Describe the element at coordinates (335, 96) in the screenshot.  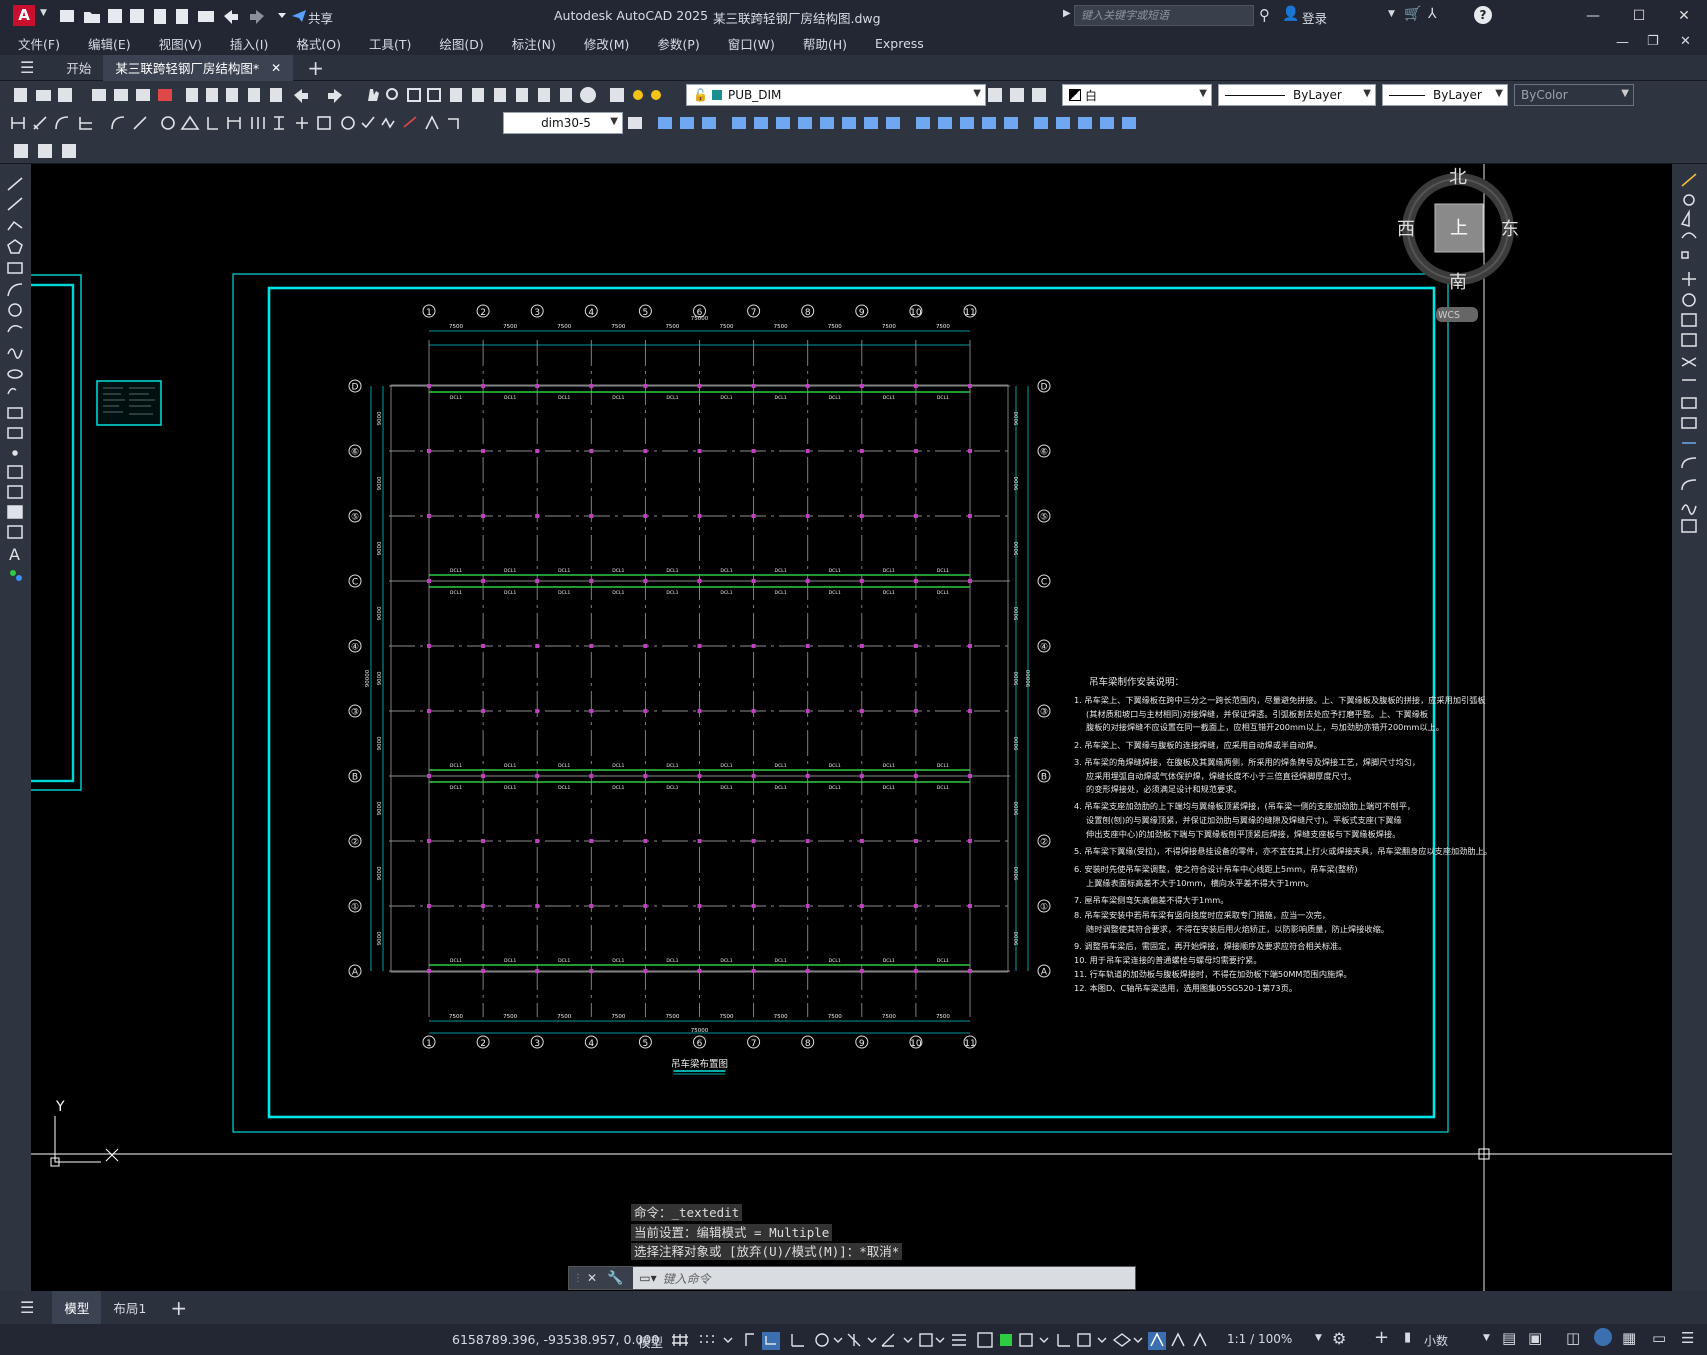
I see `toolbar-redo-icon` at that location.